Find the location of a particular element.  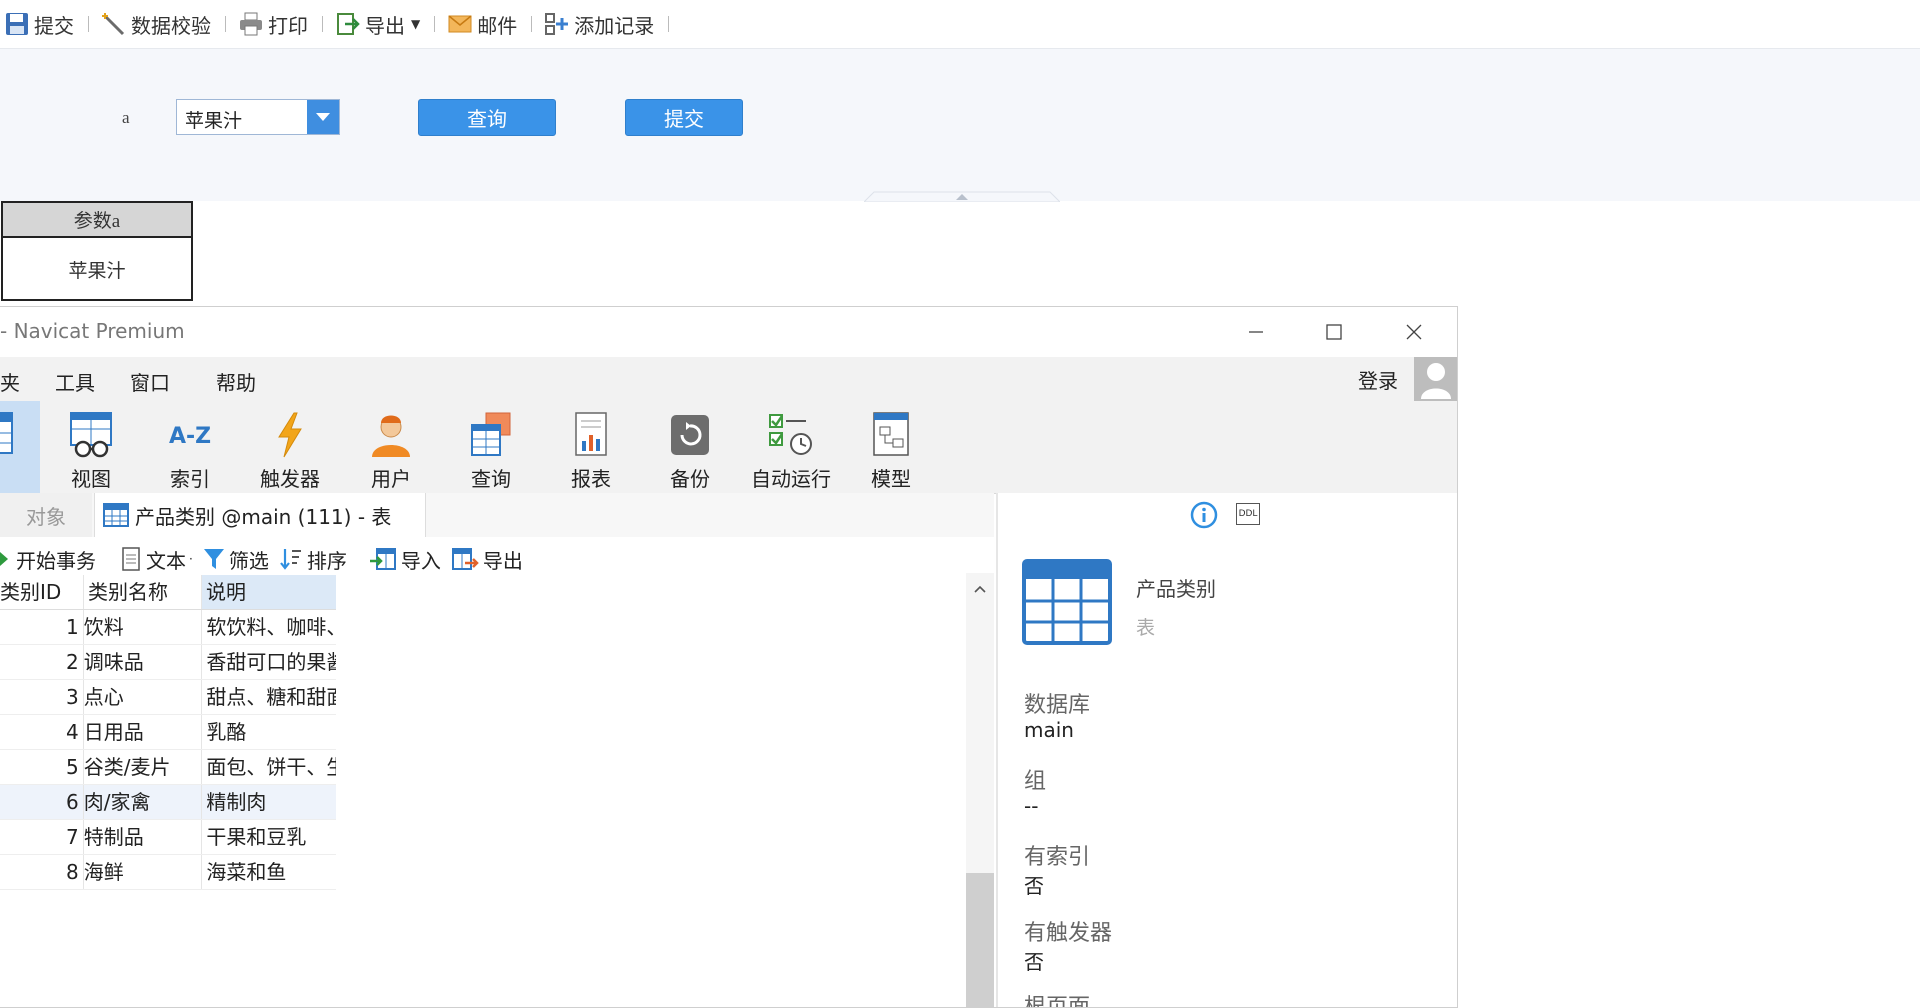

chevron-down-icon: ▼ is located at coordinates (415, 24).